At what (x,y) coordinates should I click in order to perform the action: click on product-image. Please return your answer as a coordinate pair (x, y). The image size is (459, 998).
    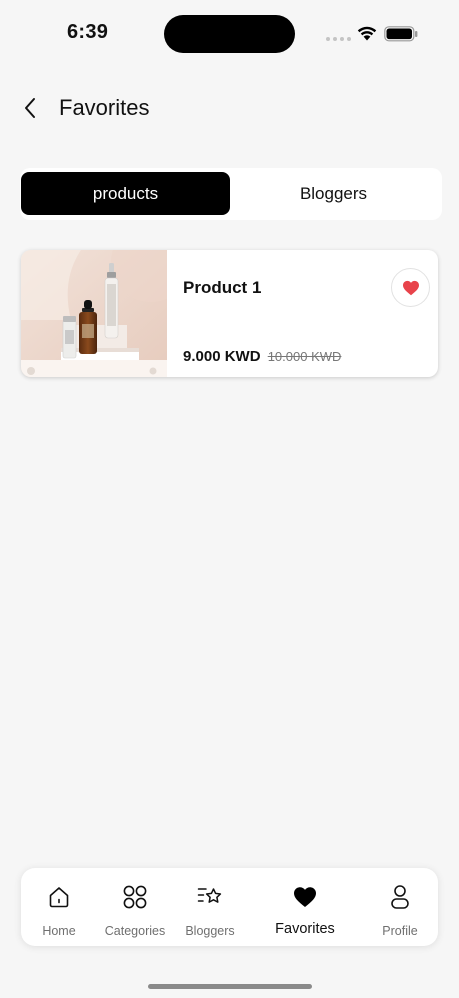
    Looking at the image, I should click on (94, 313).